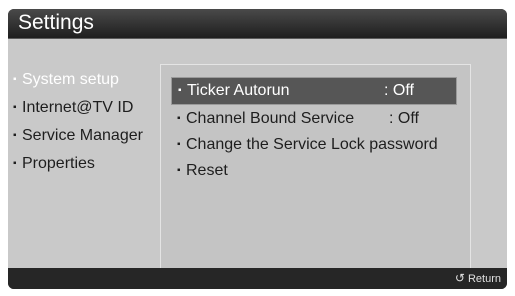 The height and width of the screenshot is (296, 515). I want to click on menu-item-system-setup: ▪ System setup, so click(78, 80).